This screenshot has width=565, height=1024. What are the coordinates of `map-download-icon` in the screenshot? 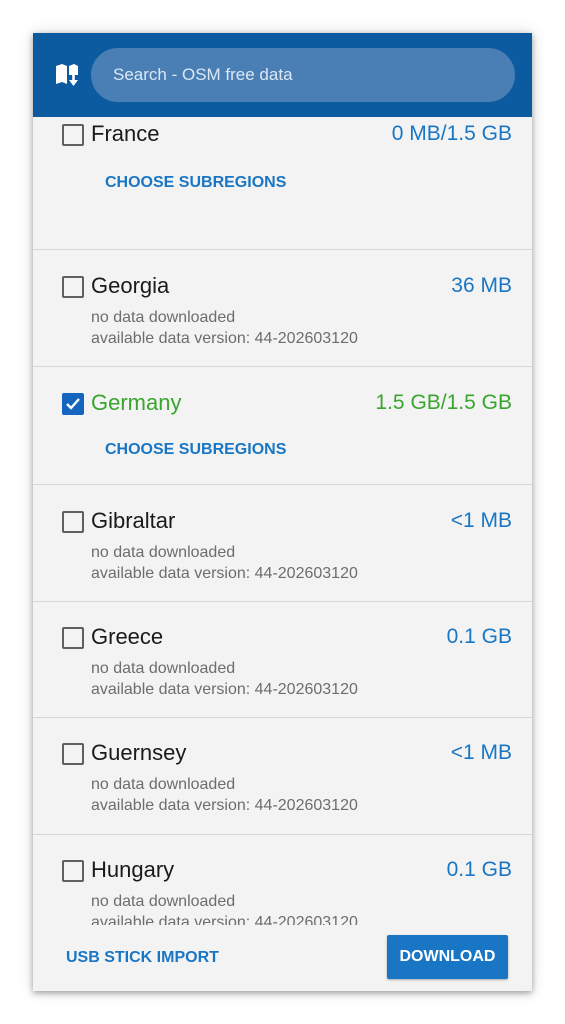 It's located at (67, 75).